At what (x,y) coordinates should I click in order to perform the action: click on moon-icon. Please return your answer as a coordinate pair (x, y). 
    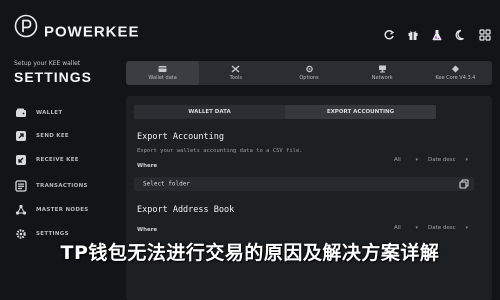
    Looking at the image, I should click on (461, 35).